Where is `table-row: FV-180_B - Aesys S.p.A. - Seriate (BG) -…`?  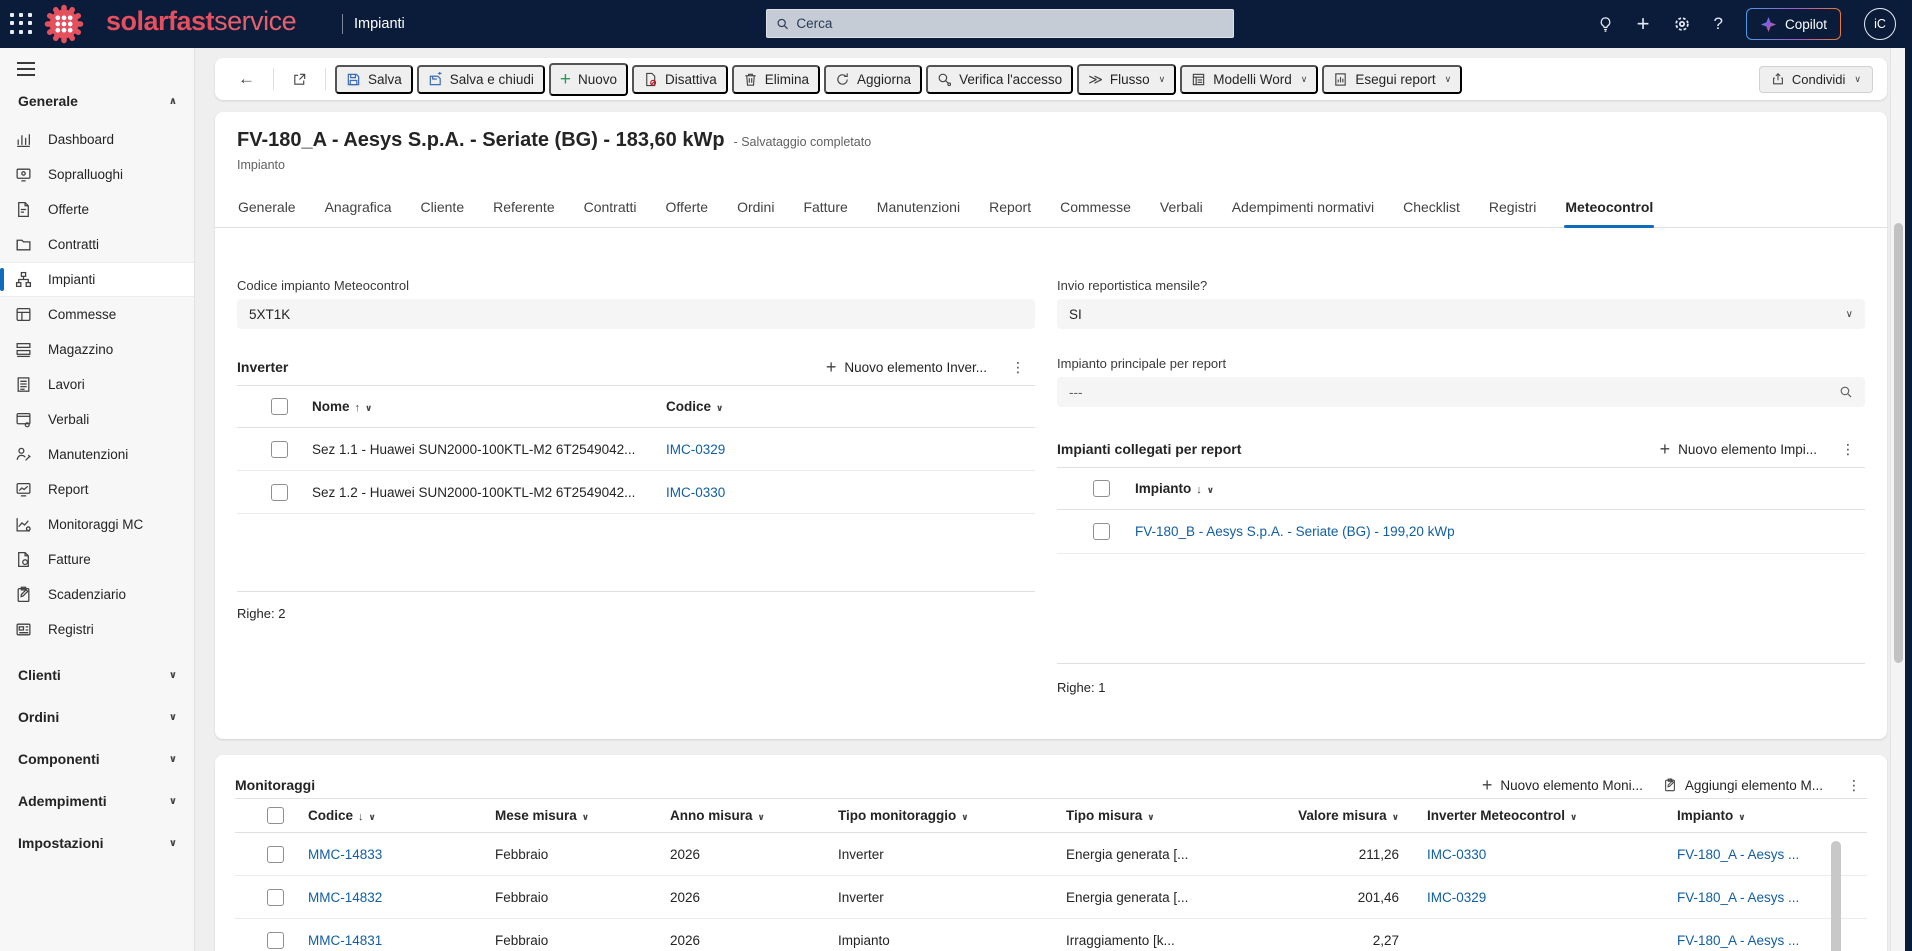
table-row: FV-180_B - Aesys S.p.A. - Seriate (BG) -… is located at coordinates (1461, 532).